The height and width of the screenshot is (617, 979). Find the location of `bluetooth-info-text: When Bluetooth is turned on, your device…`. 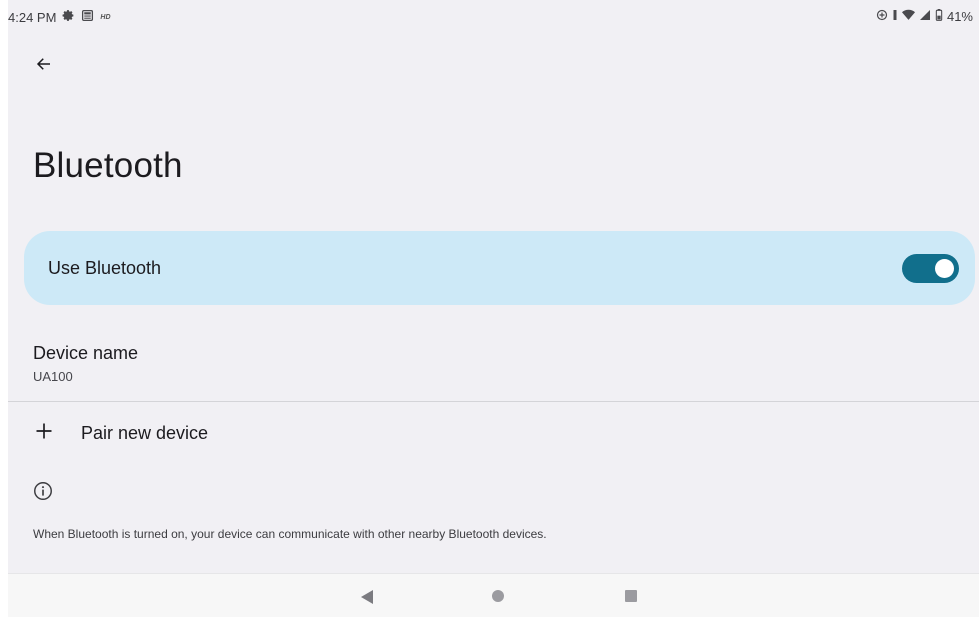

bluetooth-info-text: When Bluetooth is turned on, your device… is located at coordinates (290, 534).